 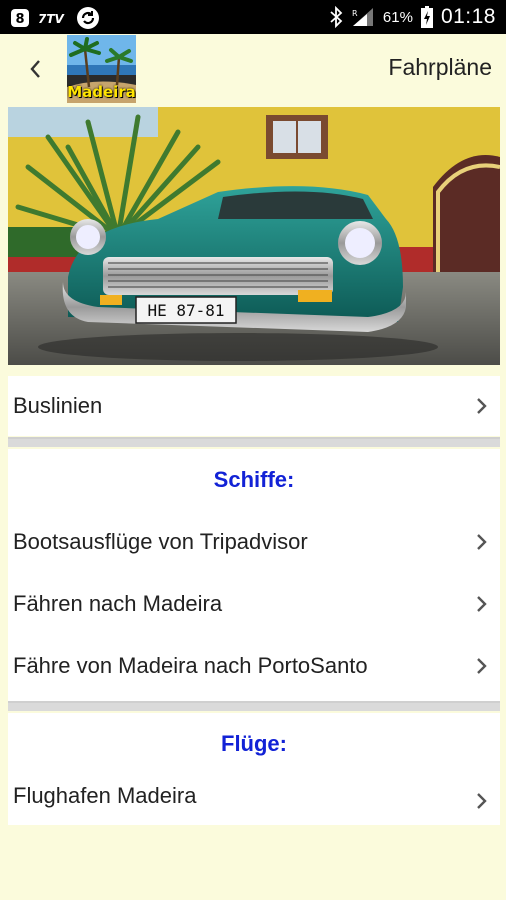 What do you see at coordinates (254, 800) in the screenshot?
I see `list-item-flughafen-madeira: Flughafen Madeira` at bounding box center [254, 800].